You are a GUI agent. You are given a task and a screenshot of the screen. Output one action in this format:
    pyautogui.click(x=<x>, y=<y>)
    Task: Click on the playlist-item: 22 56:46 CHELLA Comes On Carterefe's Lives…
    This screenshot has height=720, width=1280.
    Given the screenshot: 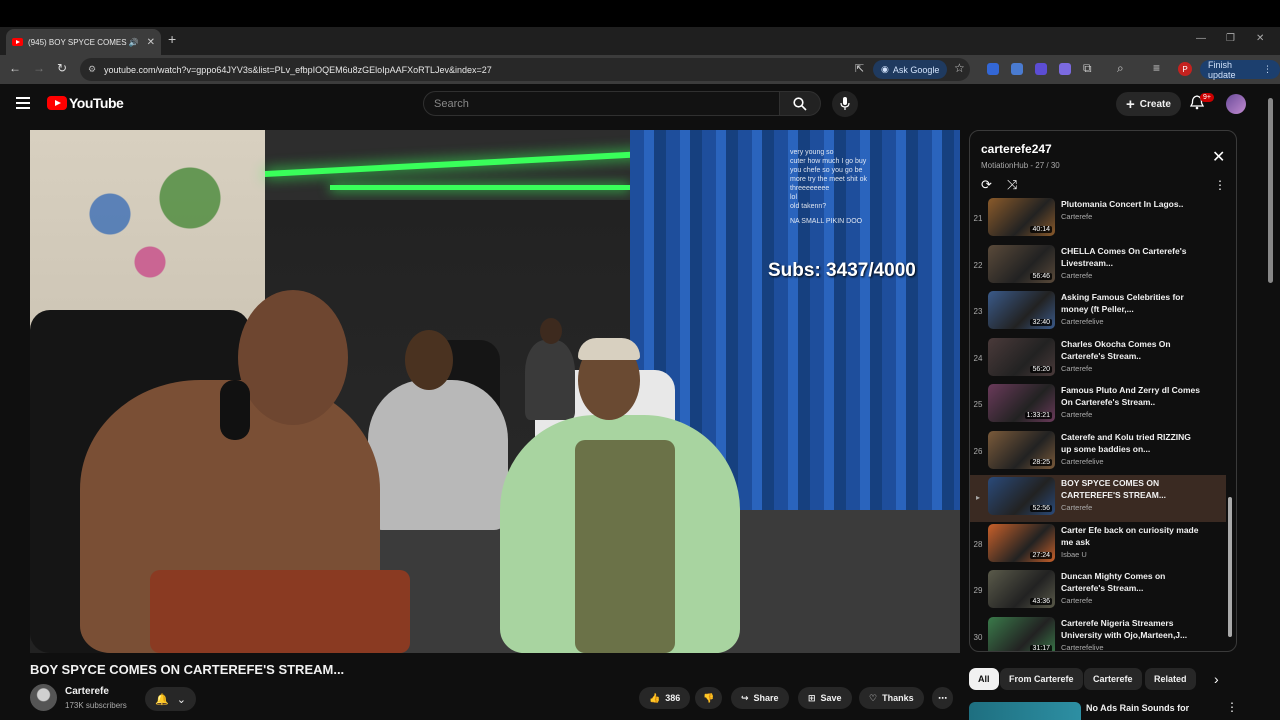 What is the action you would take?
    pyautogui.click(x=1098, y=266)
    